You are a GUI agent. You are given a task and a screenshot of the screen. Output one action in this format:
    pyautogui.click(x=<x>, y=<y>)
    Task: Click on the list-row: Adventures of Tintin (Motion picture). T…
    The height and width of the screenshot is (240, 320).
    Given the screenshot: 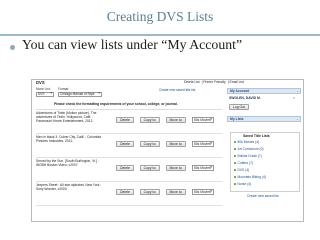 What is the action you would take?
    pyautogui.click(x=129, y=122)
    